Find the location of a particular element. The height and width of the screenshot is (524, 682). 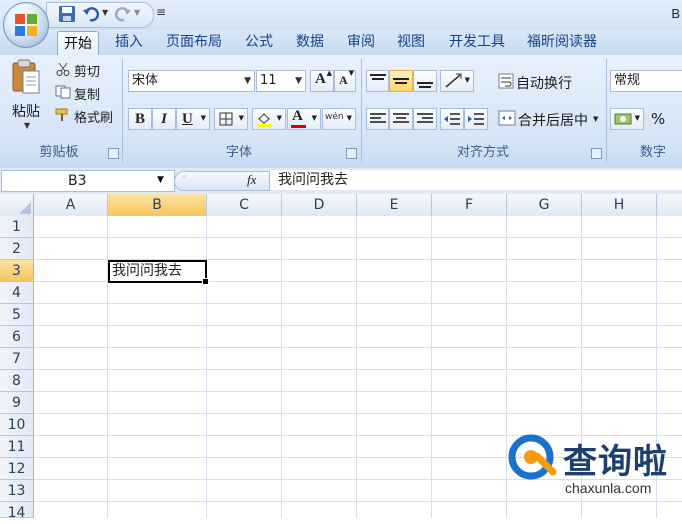

align-top-button is located at coordinates (377, 81).